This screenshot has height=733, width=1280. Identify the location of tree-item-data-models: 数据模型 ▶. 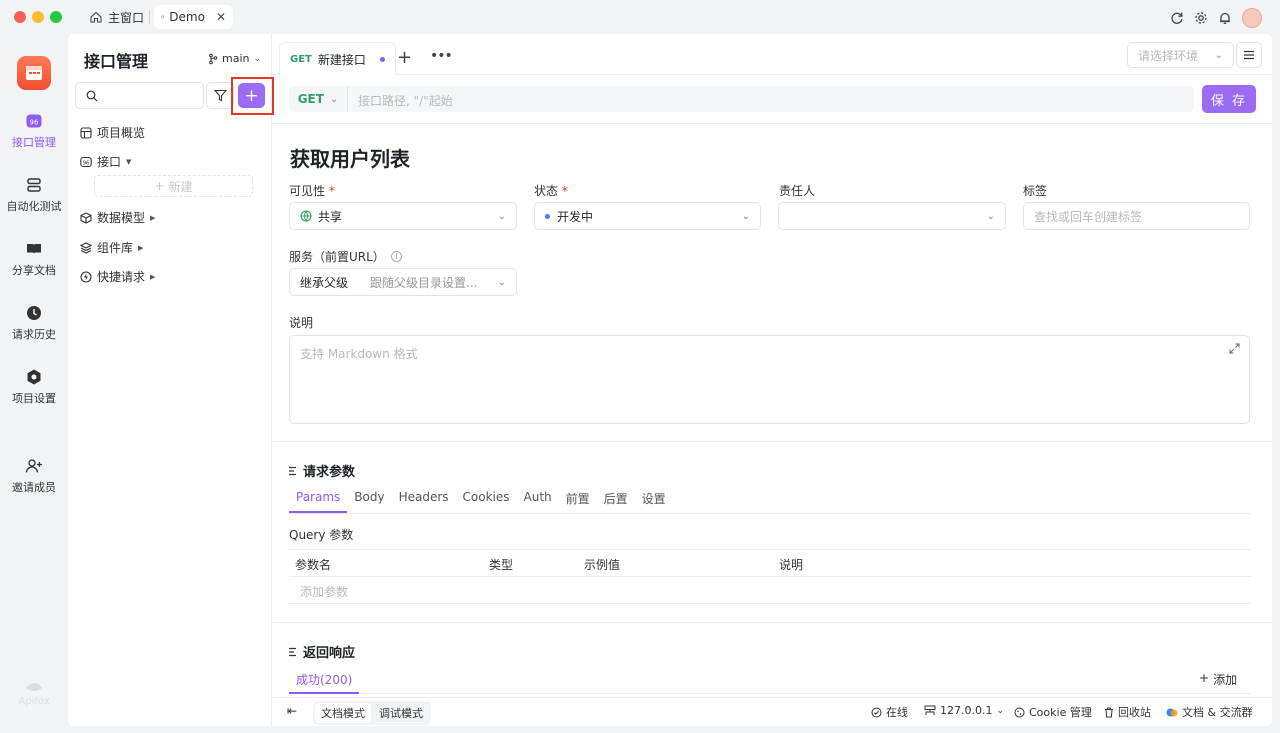
(117, 217).